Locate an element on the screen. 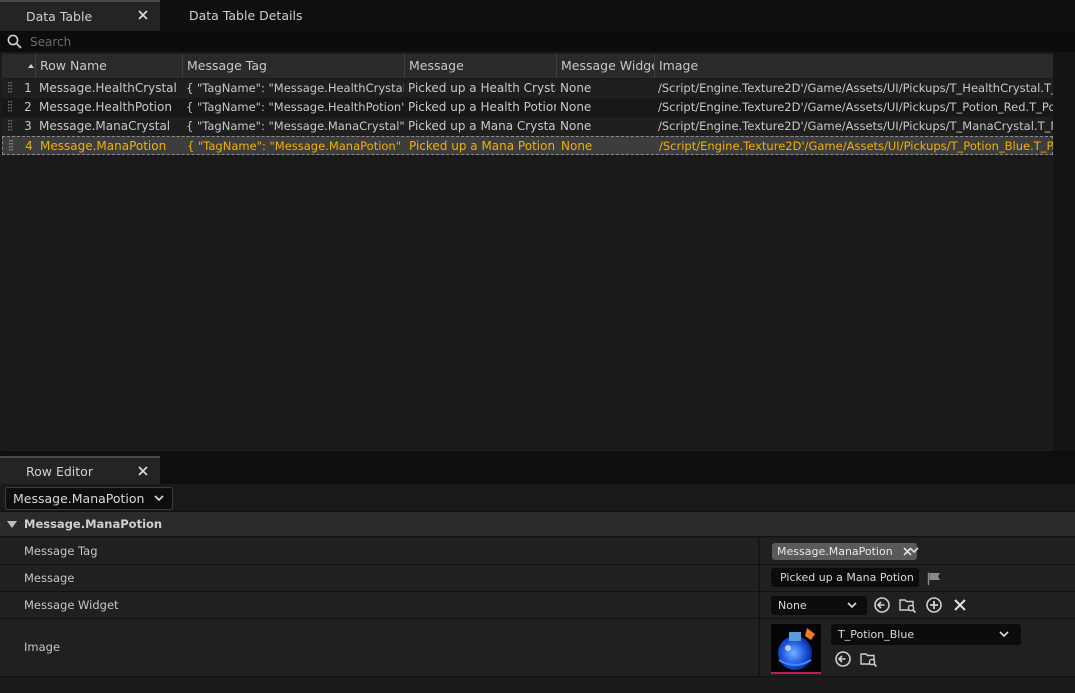  tab-row-editor: Row Editor is located at coordinates (80, 470).